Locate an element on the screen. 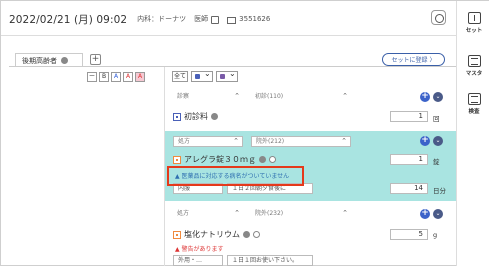 The image size is (489, 266). item-name: 塩化ナトリウム is located at coordinates (212, 234).